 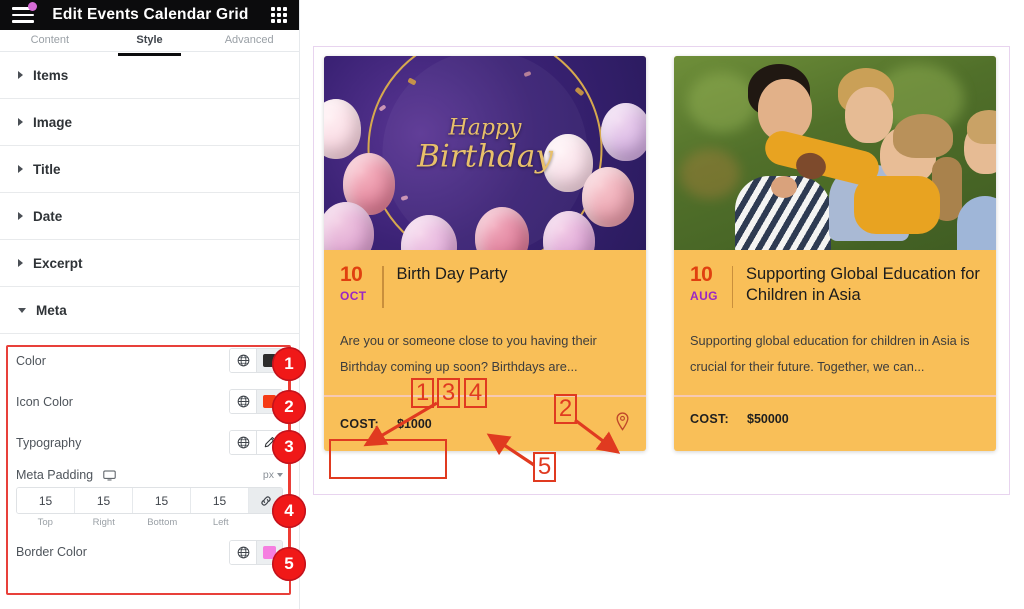 I want to click on page-title: Edit Events Calendar Grid, so click(x=150, y=14).